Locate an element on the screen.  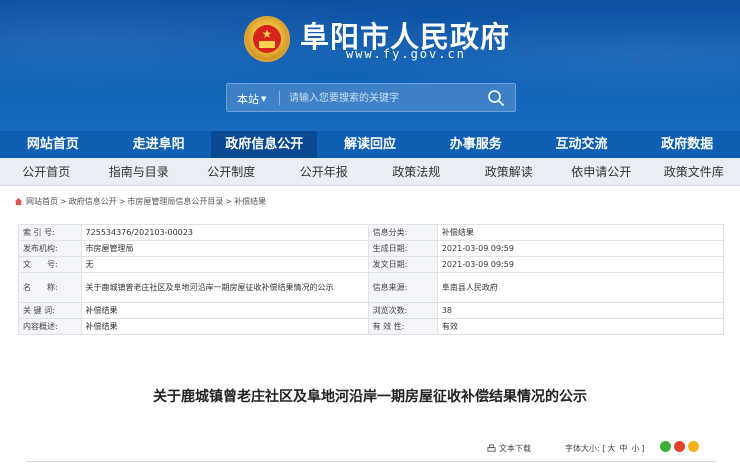
info-value: 38 is located at coordinates (580, 310).